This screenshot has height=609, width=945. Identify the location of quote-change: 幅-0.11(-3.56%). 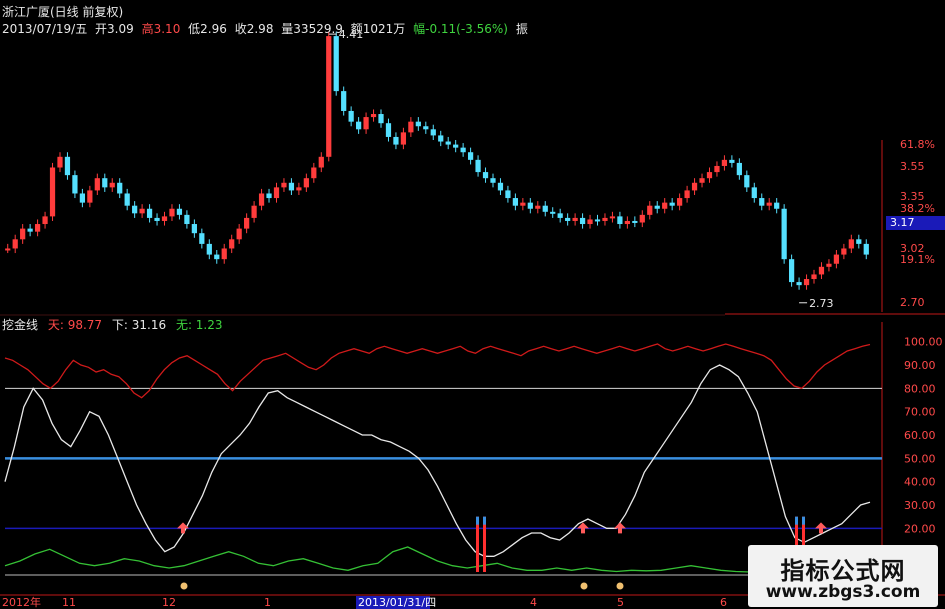
(460, 29).